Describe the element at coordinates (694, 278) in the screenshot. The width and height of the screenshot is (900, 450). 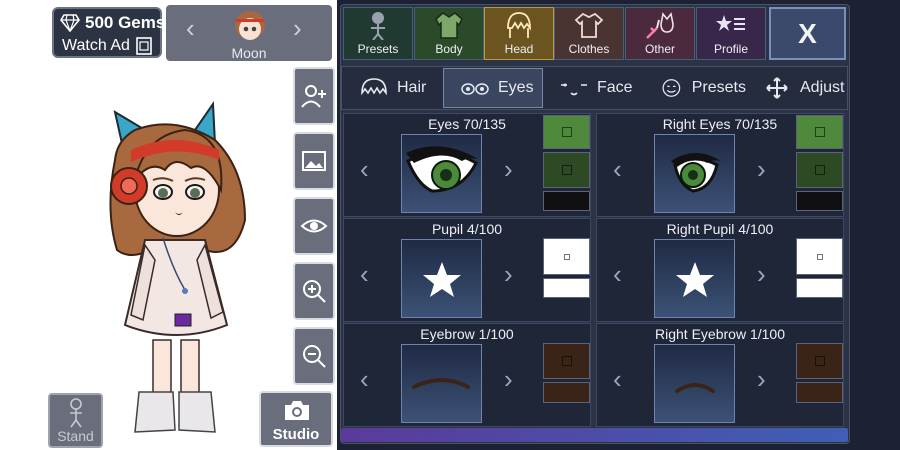
I see `right-pupil-preview` at that location.